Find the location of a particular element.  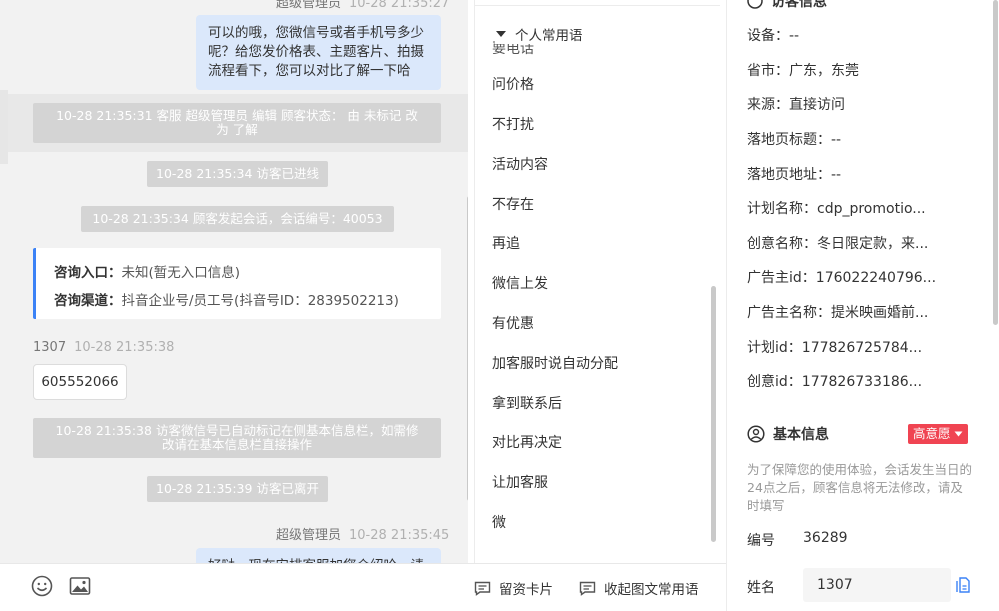

phrase-group-header: 个人常用语 is located at coordinates (542, 34).